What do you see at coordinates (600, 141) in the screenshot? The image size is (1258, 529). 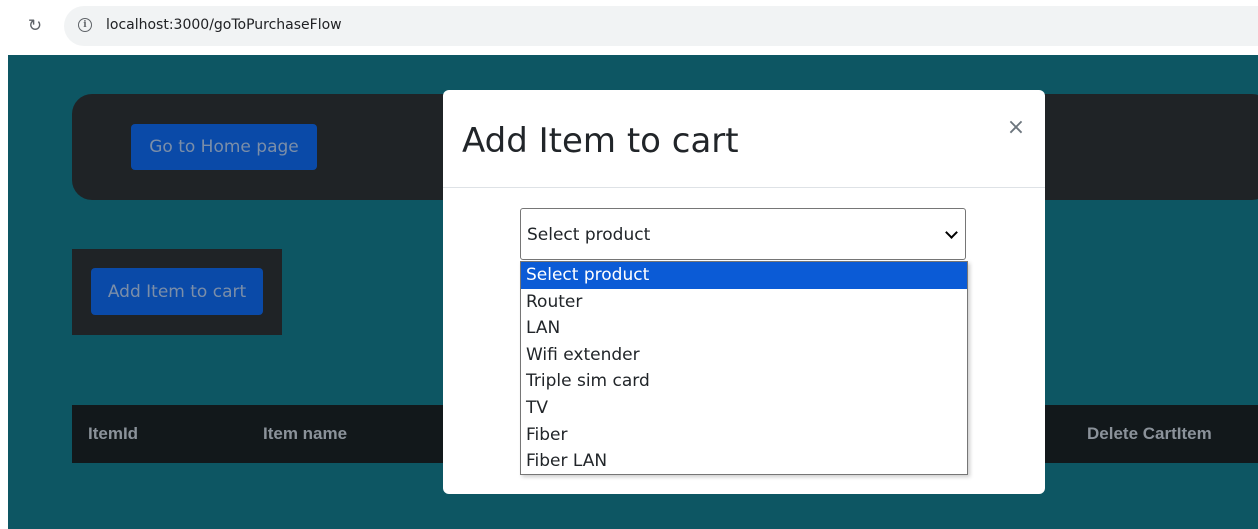 I see `modal-title: Add Item to cart` at bounding box center [600, 141].